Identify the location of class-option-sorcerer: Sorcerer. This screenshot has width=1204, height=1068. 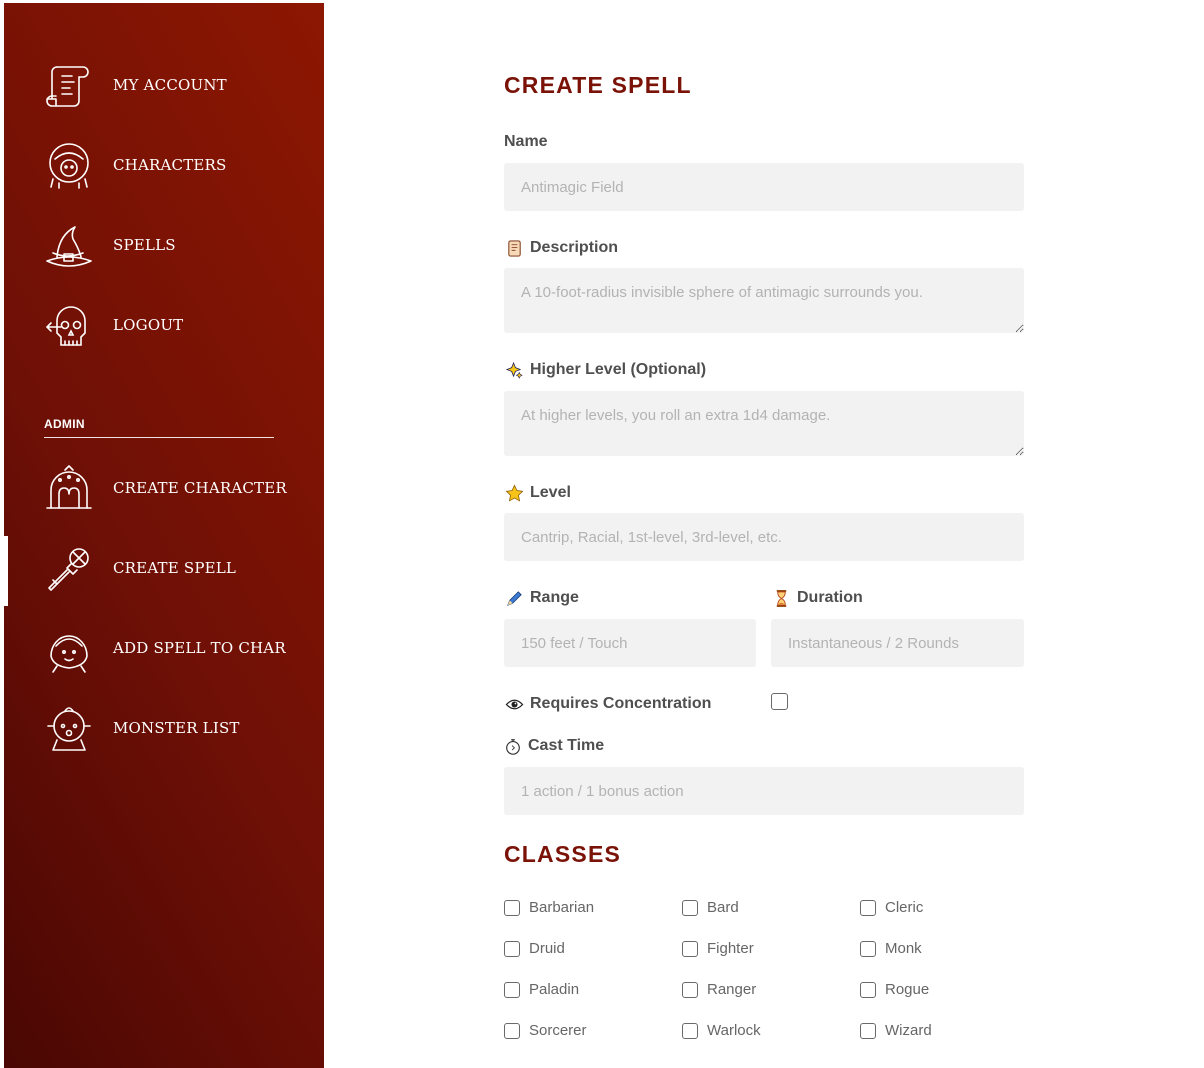
(545, 1030).